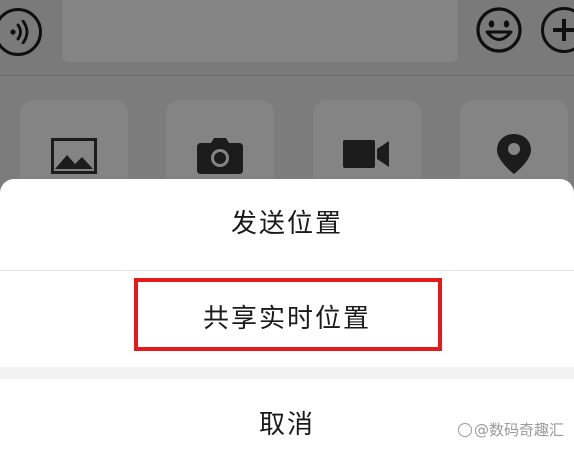  I want to click on image-icon, so click(74, 156).